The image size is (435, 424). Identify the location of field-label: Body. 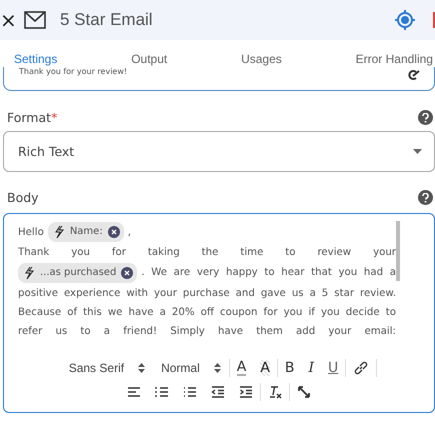
(23, 197).